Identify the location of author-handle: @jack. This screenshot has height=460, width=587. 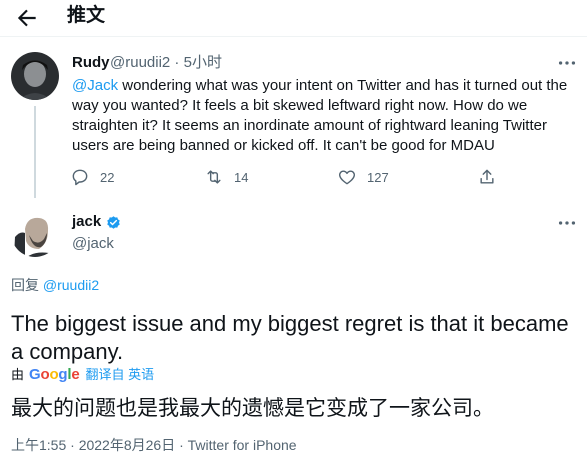
(93, 244).